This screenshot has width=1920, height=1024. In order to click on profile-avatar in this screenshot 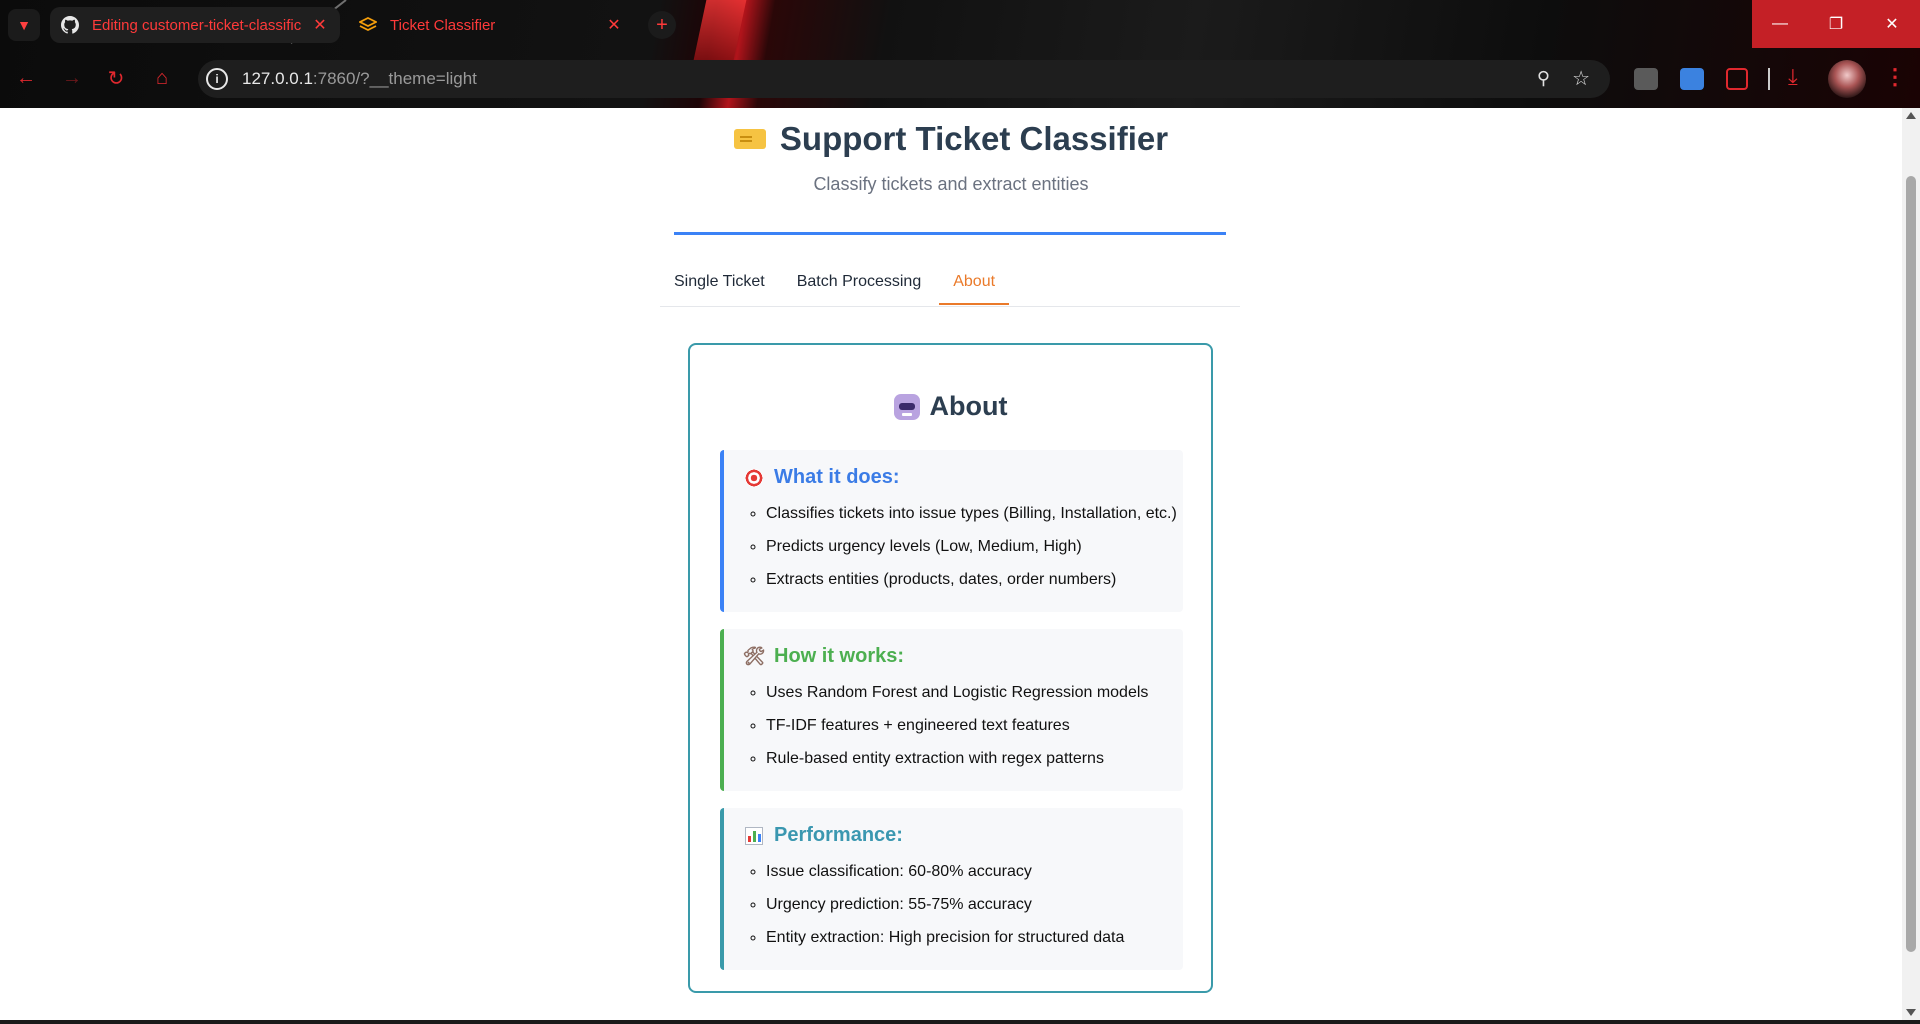, I will do `click(1847, 79)`.